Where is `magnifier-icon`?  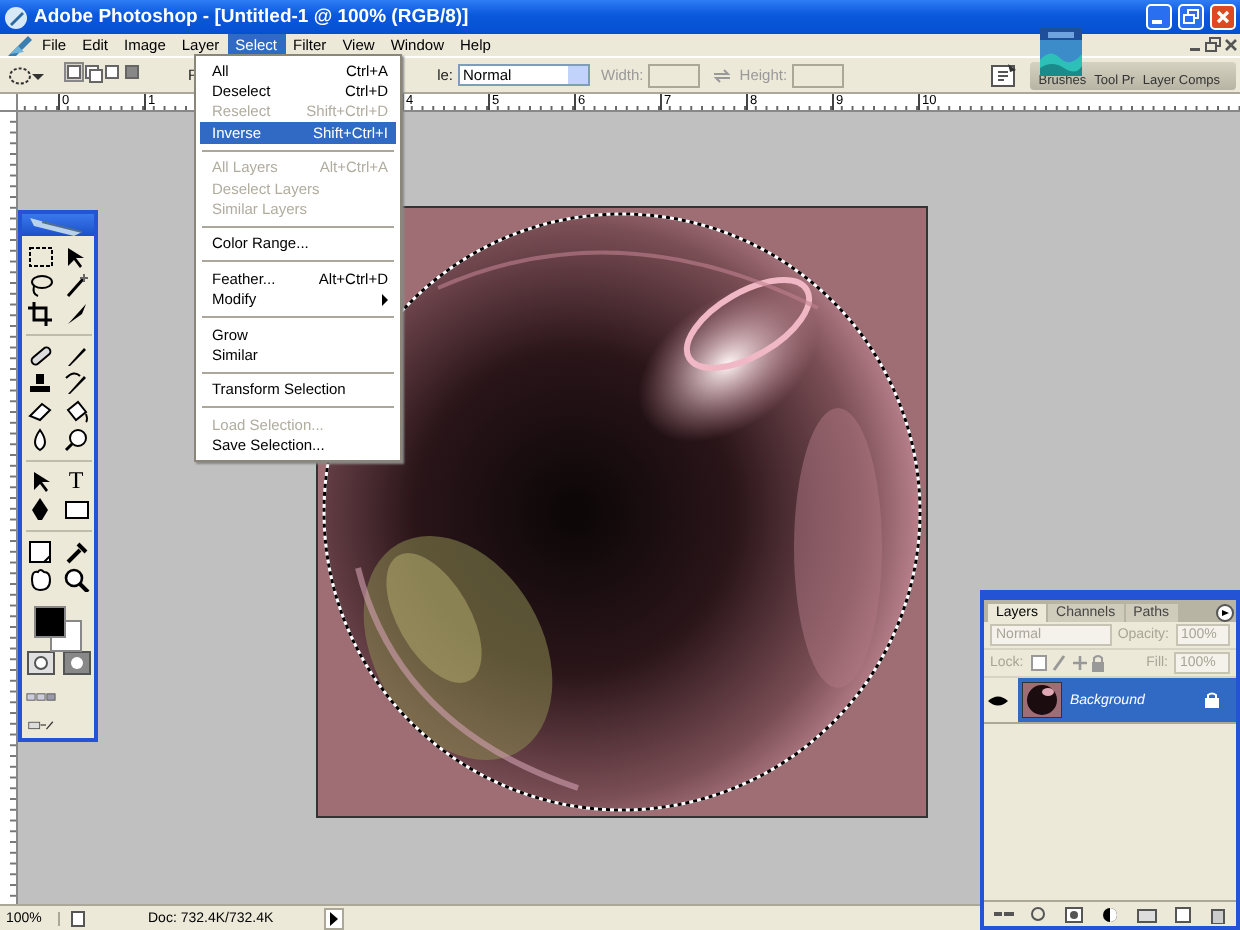
magnifier-icon is located at coordinates (76, 579).